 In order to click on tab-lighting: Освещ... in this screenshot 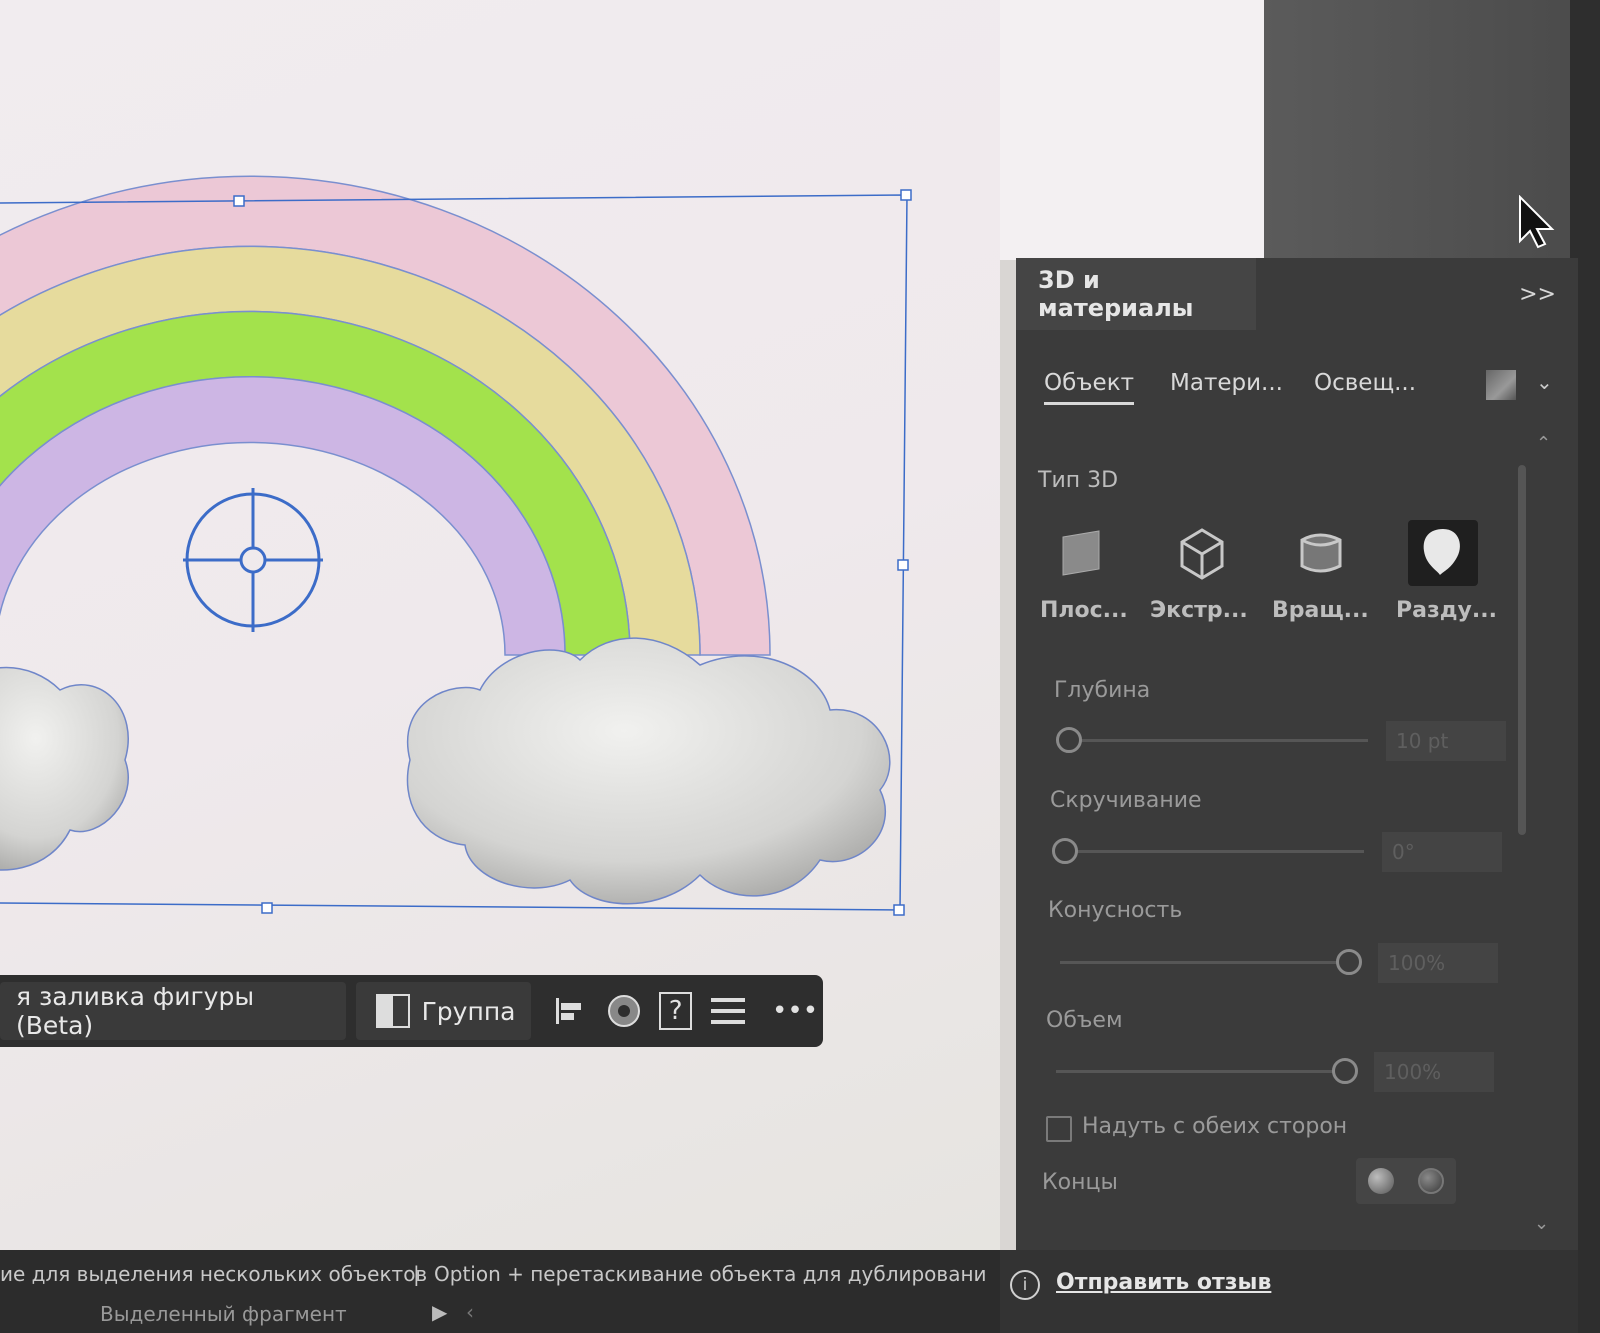, I will do `click(1365, 383)`.